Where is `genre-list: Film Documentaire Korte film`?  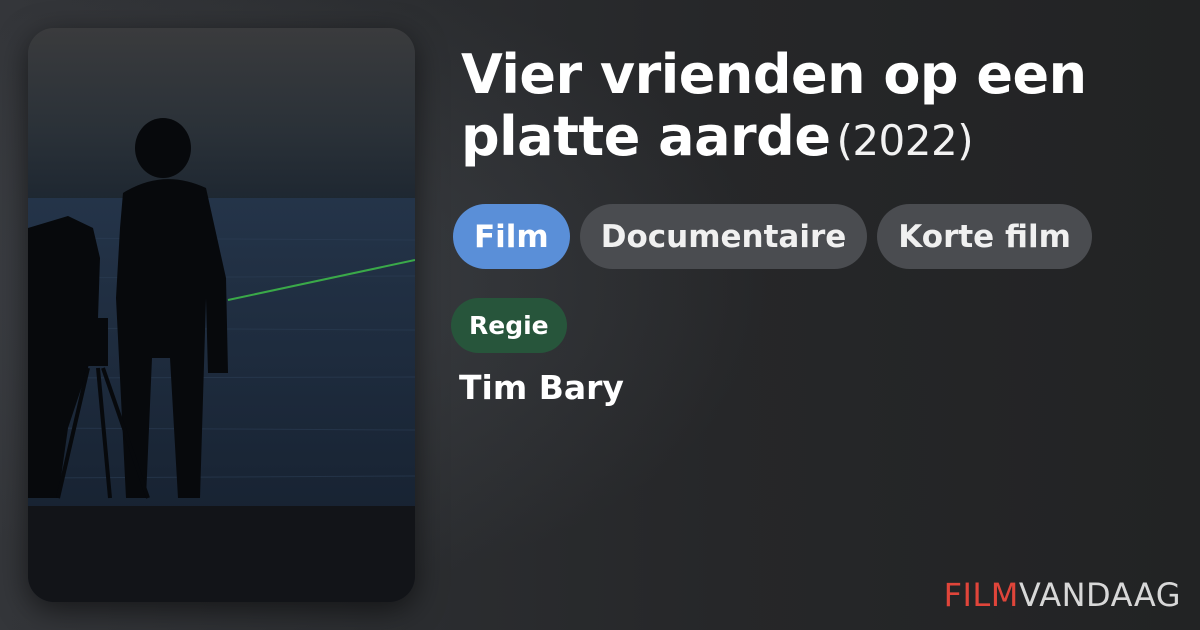 genre-list: Film Documentaire Korte film is located at coordinates (772, 236).